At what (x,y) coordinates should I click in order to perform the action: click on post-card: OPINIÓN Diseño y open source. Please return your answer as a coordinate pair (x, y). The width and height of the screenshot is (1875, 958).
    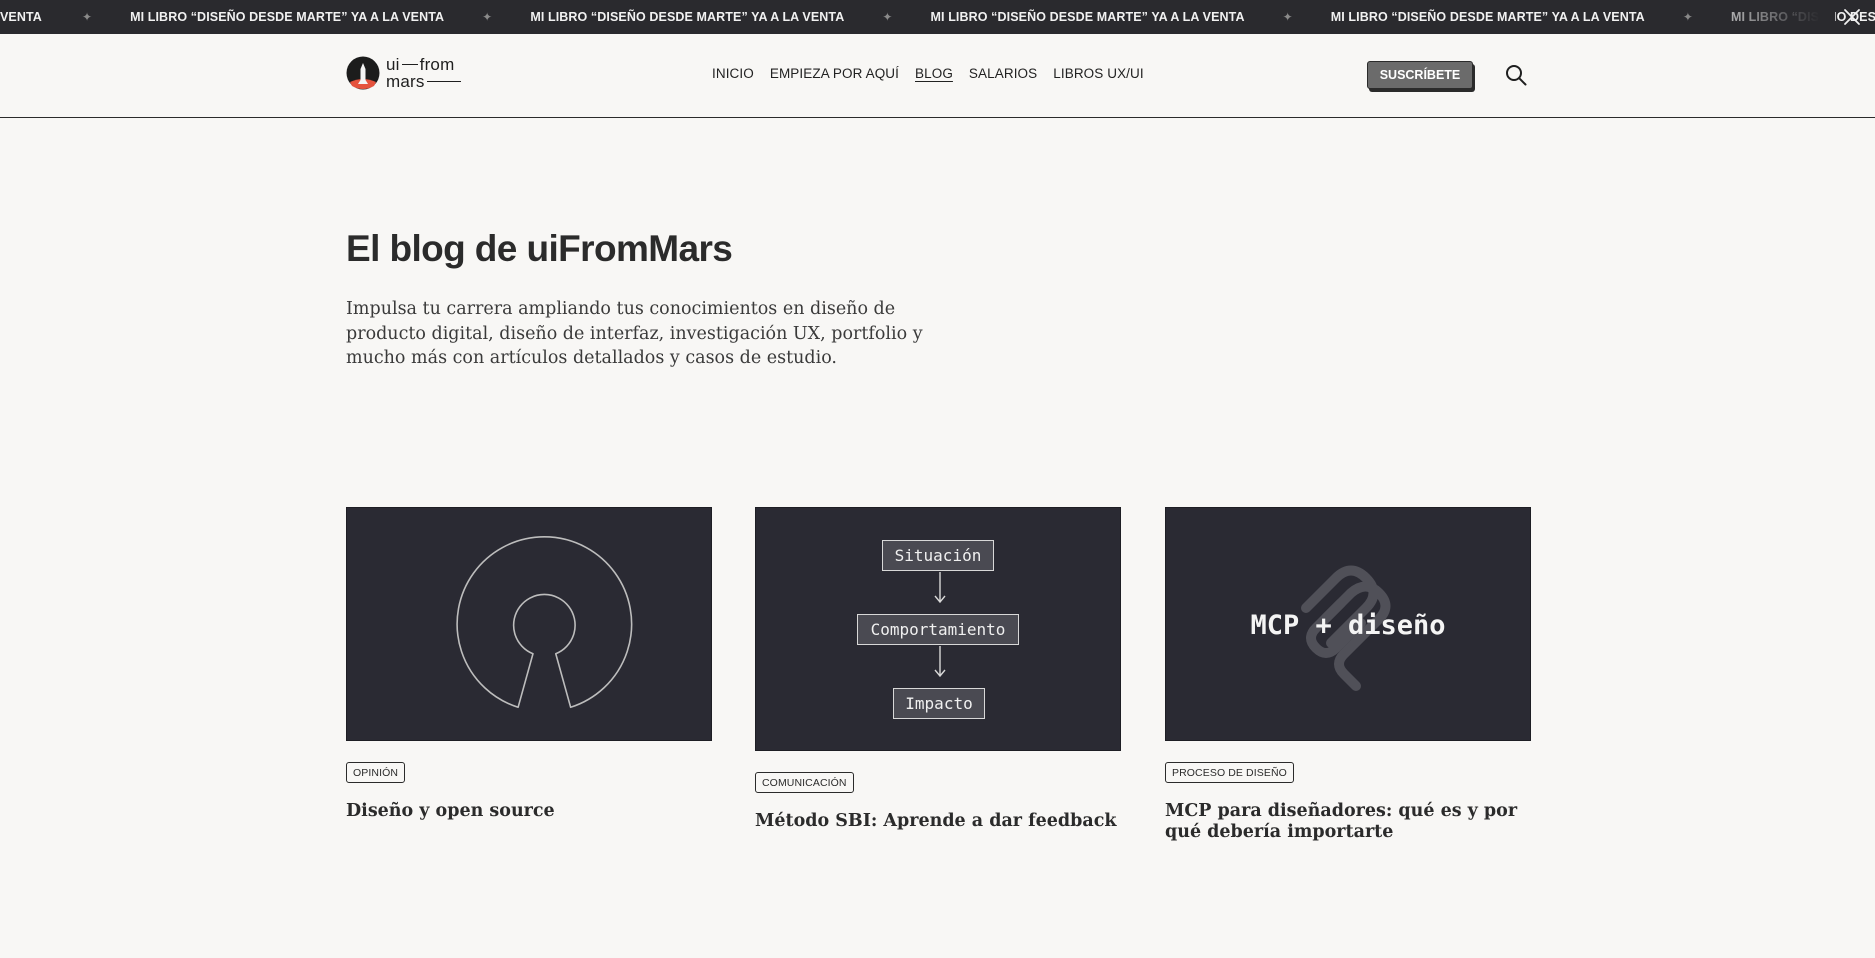
    Looking at the image, I should click on (529, 664).